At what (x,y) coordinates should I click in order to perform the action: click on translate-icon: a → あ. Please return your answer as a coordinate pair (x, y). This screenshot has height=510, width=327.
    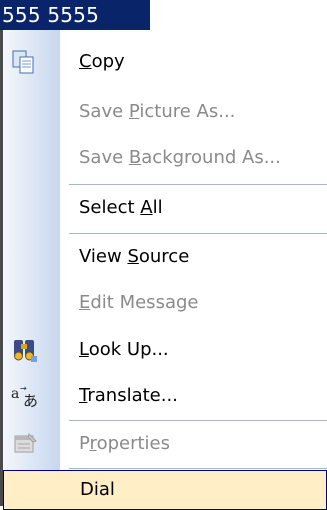
    Looking at the image, I should click on (25, 396).